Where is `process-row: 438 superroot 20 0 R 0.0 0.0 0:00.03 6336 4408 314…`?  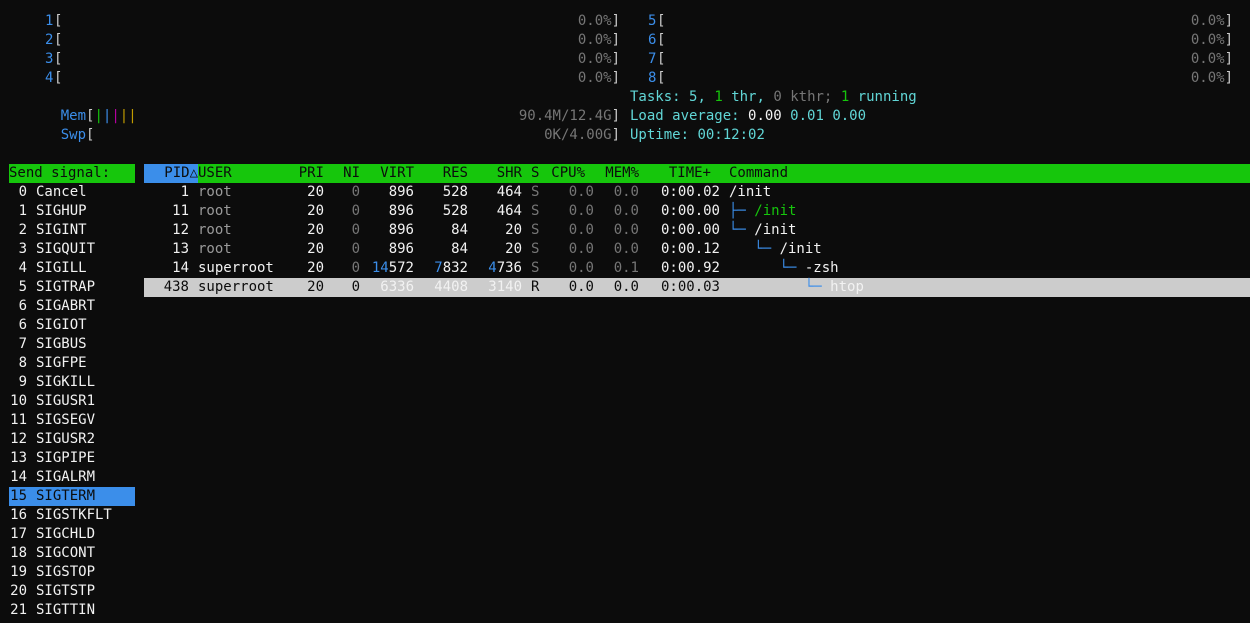 process-row: 438 superroot 20 0 R 0.0 0.0 0:00.03 6336 4408 314… is located at coordinates (697, 287).